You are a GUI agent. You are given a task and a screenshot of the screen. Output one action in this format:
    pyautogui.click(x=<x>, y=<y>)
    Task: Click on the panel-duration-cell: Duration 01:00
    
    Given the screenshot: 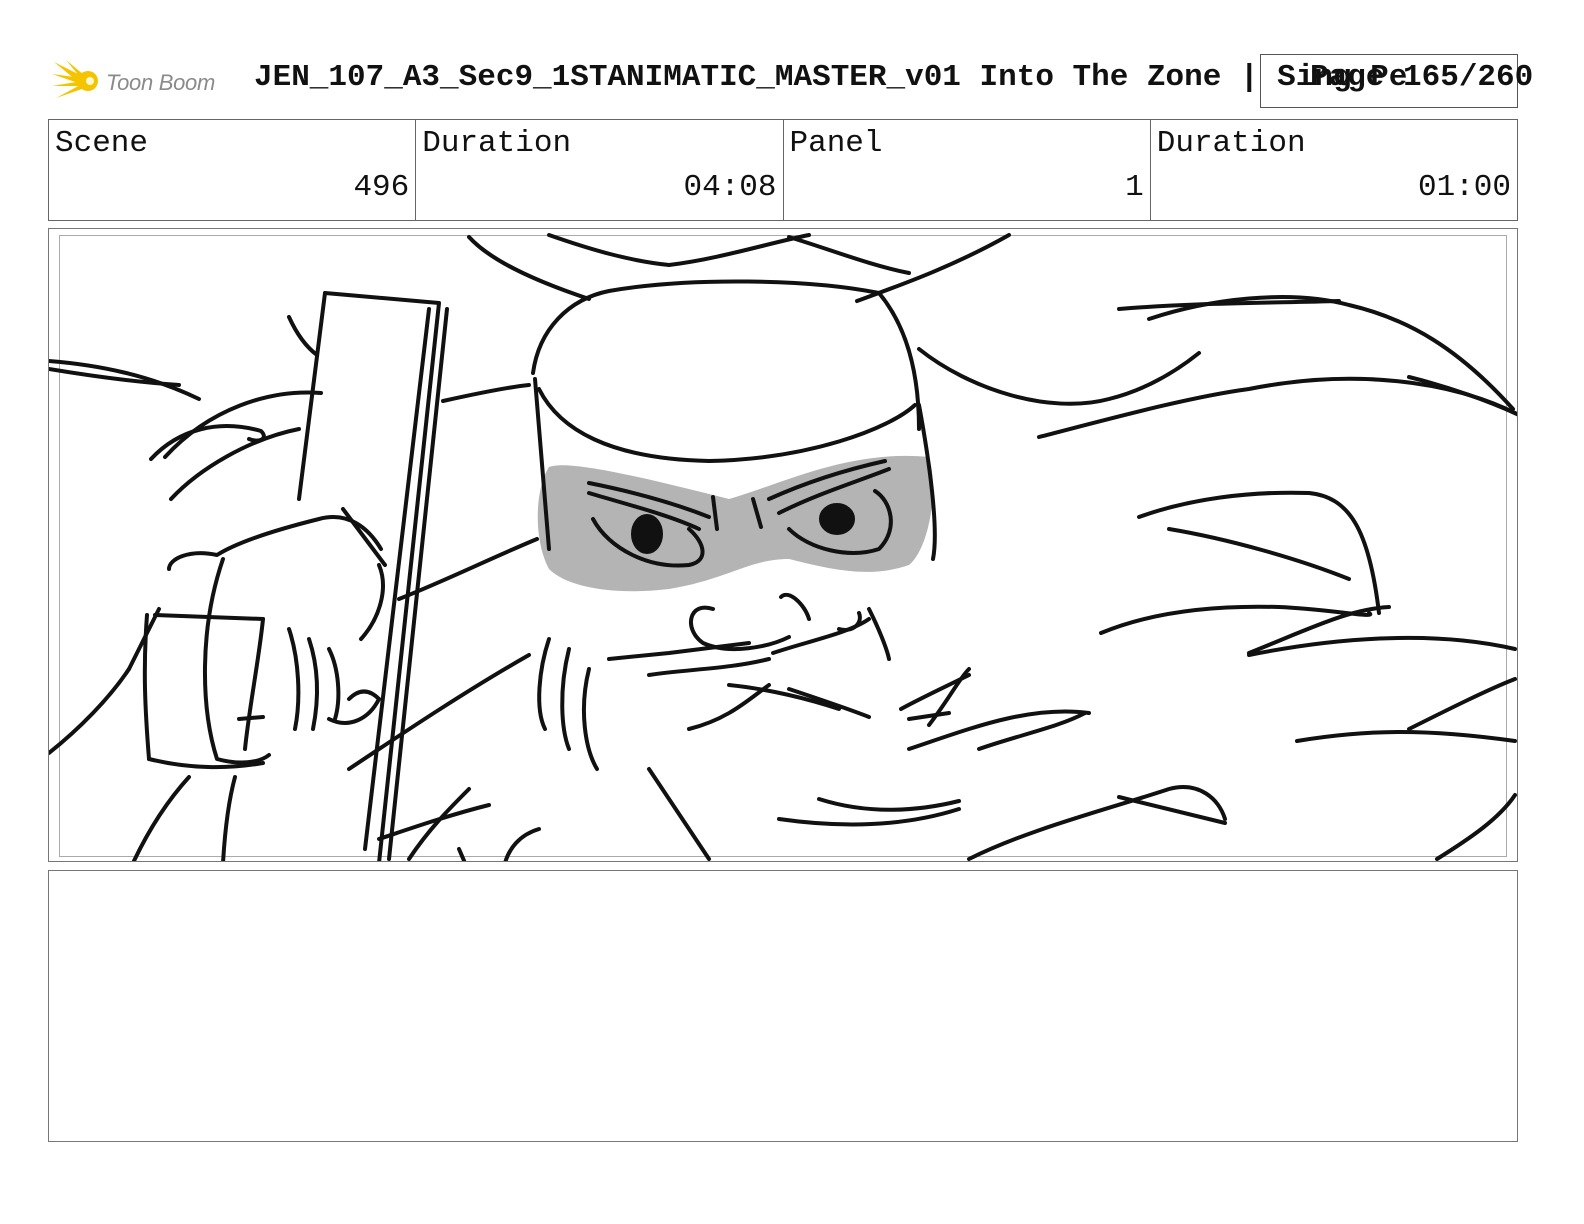 What is the action you would take?
    pyautogui.click(x=1334, y=170)
    